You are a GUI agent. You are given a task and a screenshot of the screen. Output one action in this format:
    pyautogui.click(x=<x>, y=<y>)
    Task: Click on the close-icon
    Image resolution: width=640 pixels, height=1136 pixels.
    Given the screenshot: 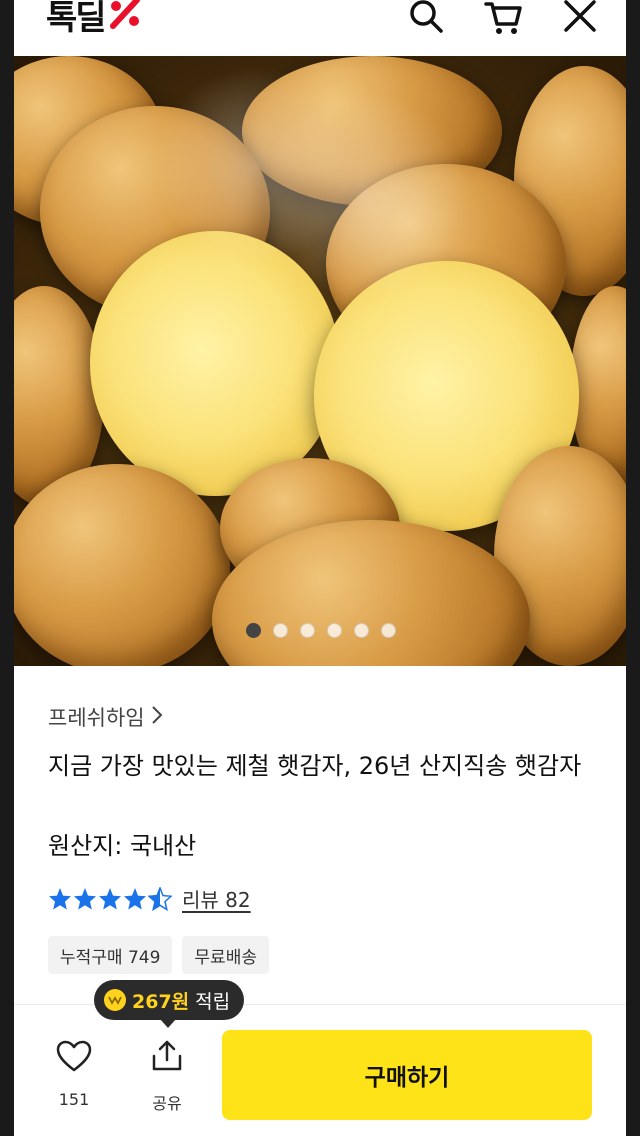 What is the action you would take?
    pyautogui.click(x=580, y=18)
    